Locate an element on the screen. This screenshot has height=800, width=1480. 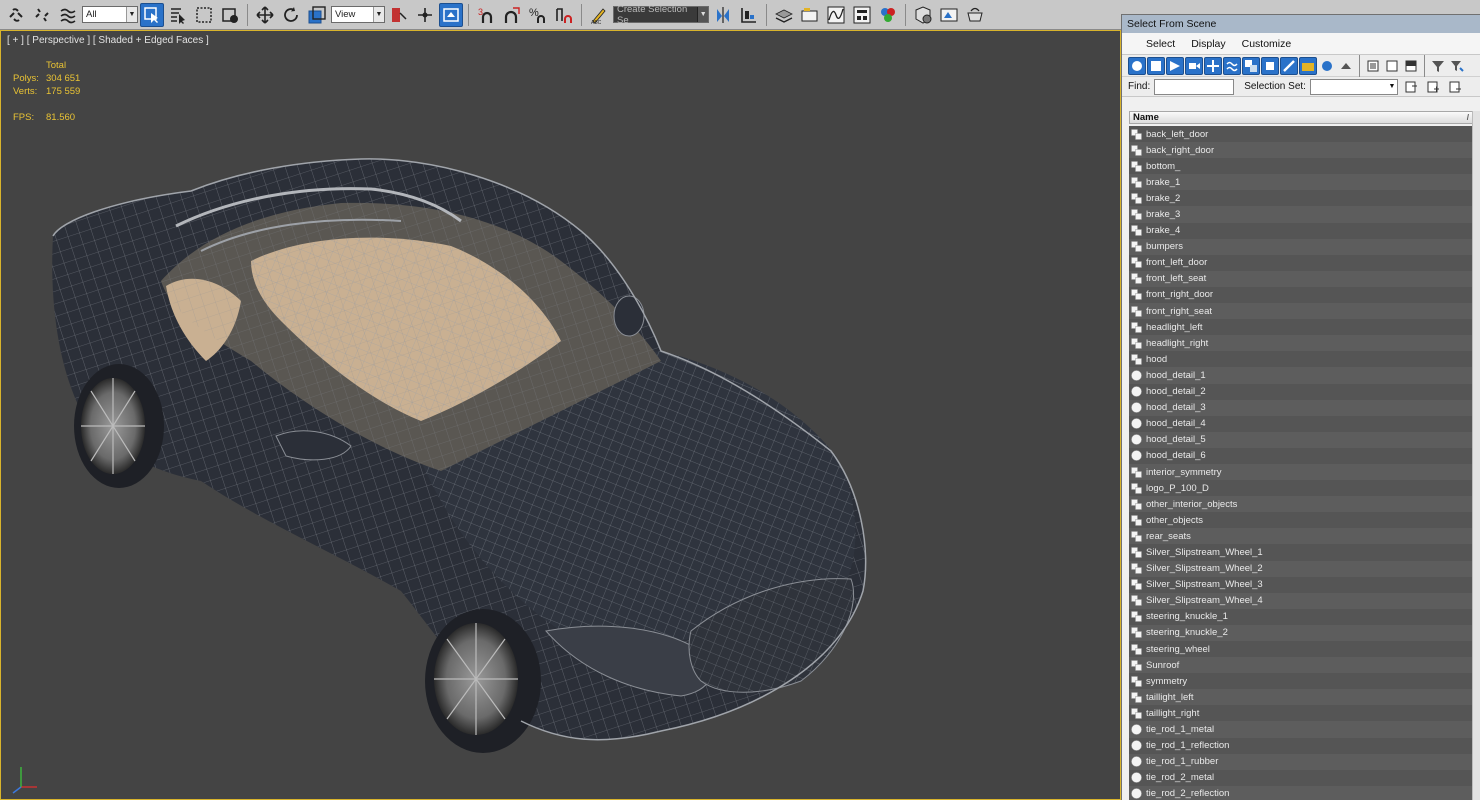
filter-icon is located at coordinates (1438, 66).